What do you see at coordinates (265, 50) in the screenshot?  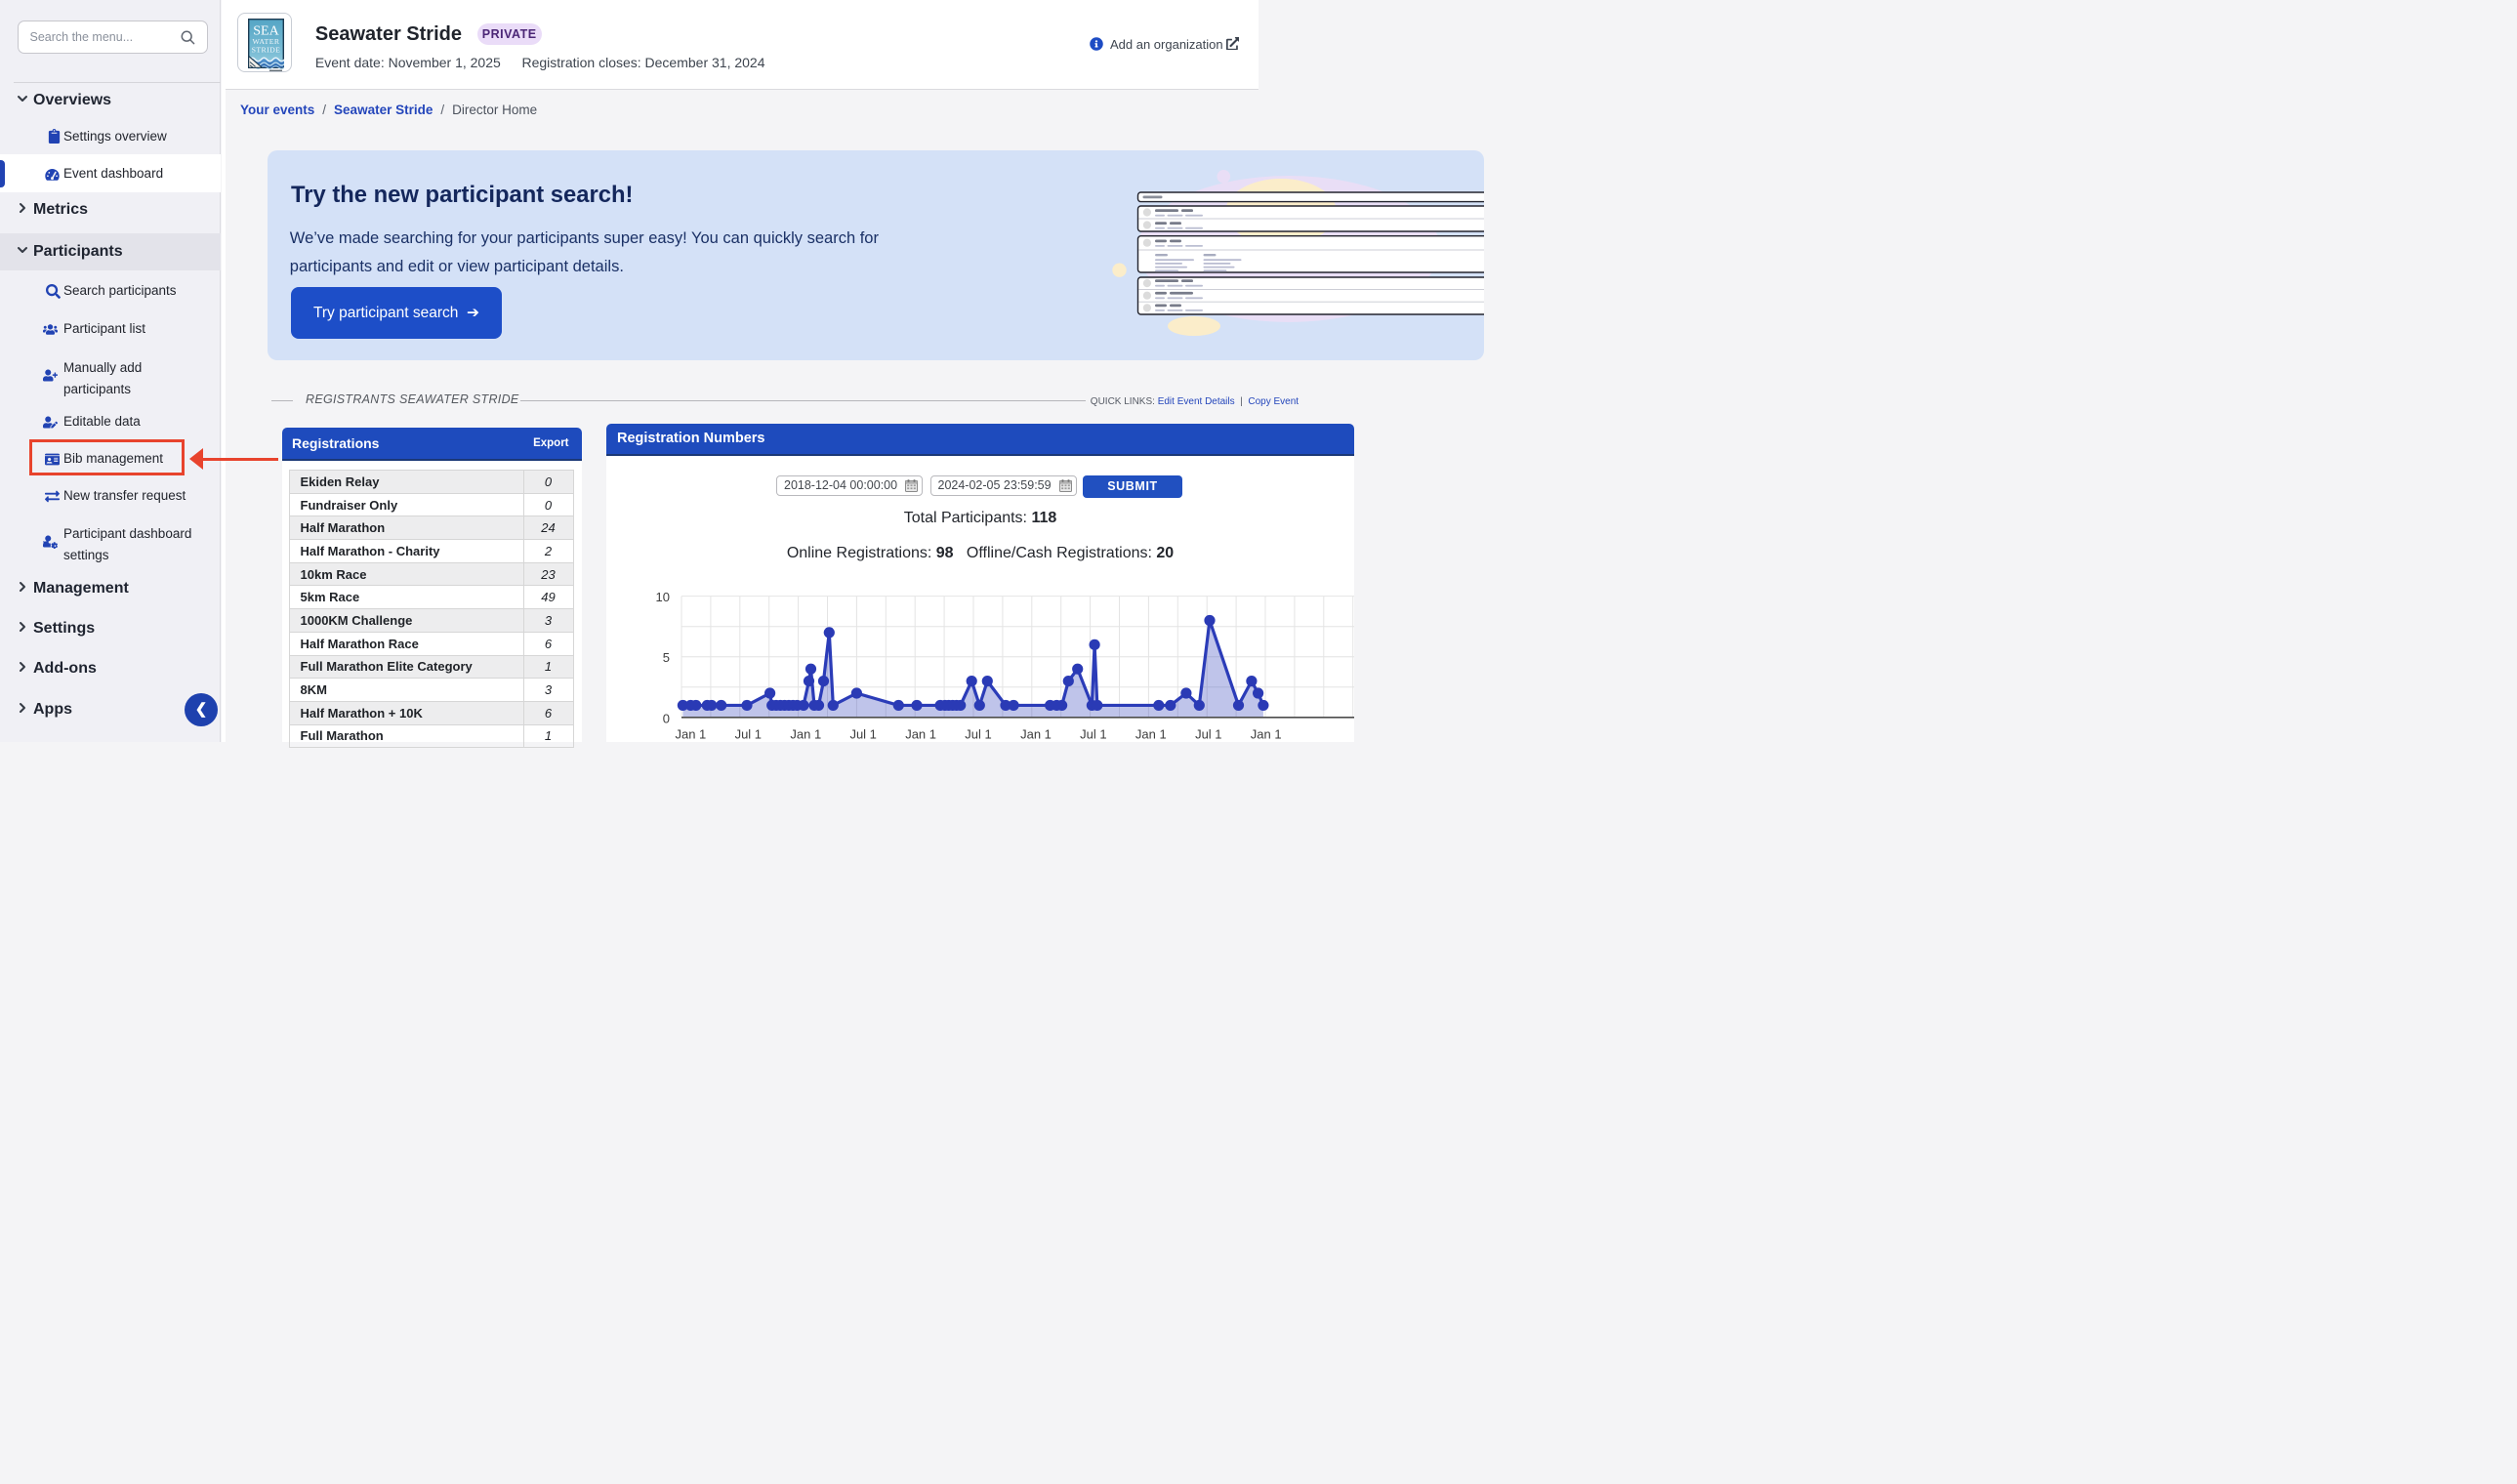 I see `svg-text: STRIDE` at bounding box center [265, 50].